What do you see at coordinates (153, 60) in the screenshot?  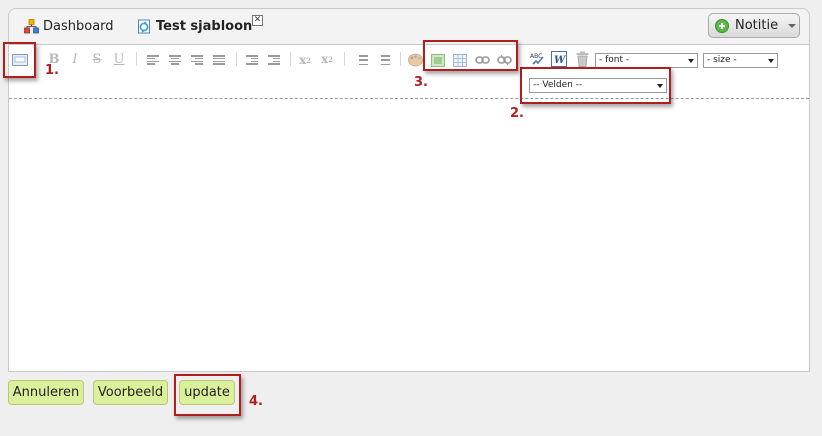 I see `align-left-icon` at bounding box center [153, 60].